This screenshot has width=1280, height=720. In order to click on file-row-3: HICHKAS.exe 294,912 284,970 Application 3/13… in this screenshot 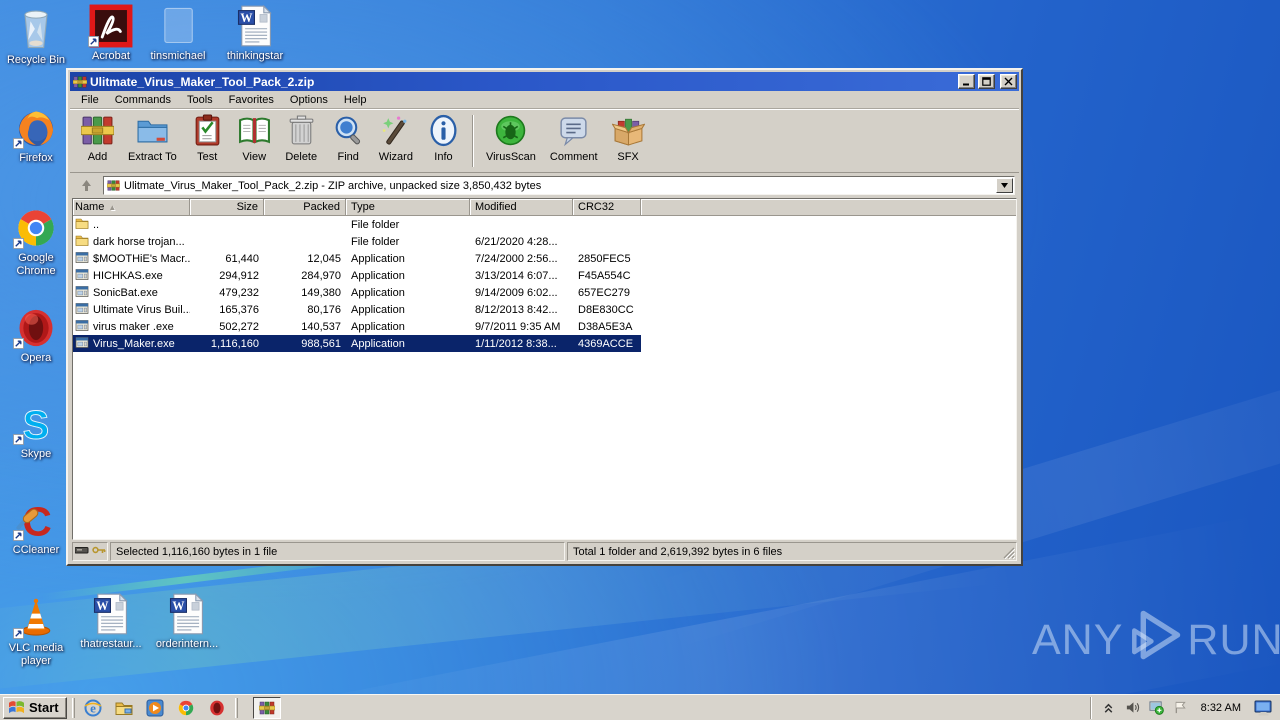, I will do `click(357, 275)`.